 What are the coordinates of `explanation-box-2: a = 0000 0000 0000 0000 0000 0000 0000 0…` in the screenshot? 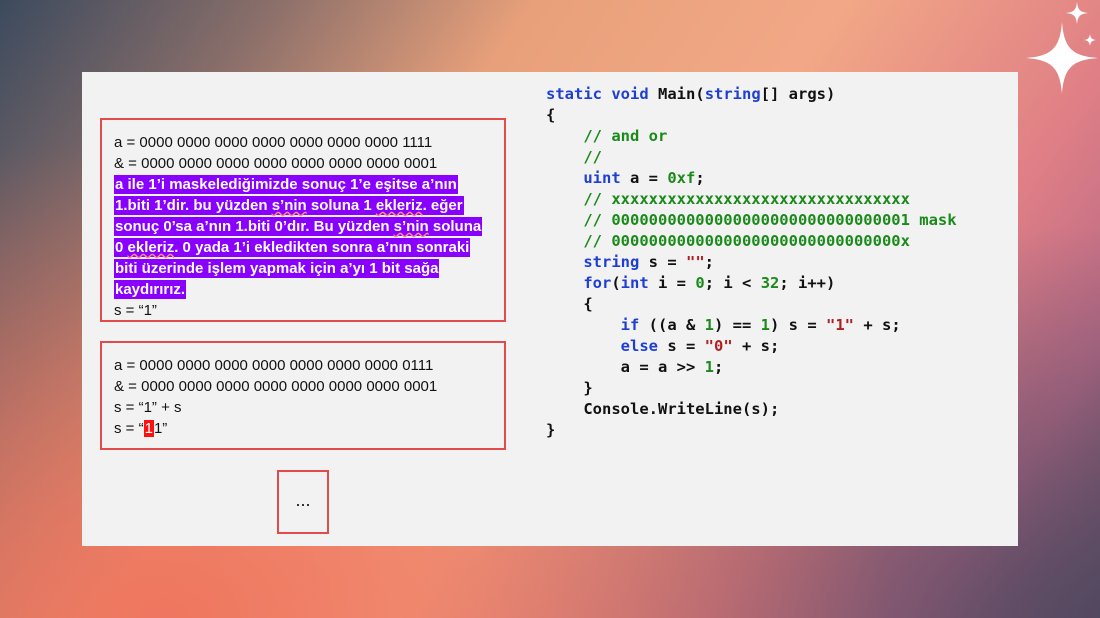 It's located at (303, 395).